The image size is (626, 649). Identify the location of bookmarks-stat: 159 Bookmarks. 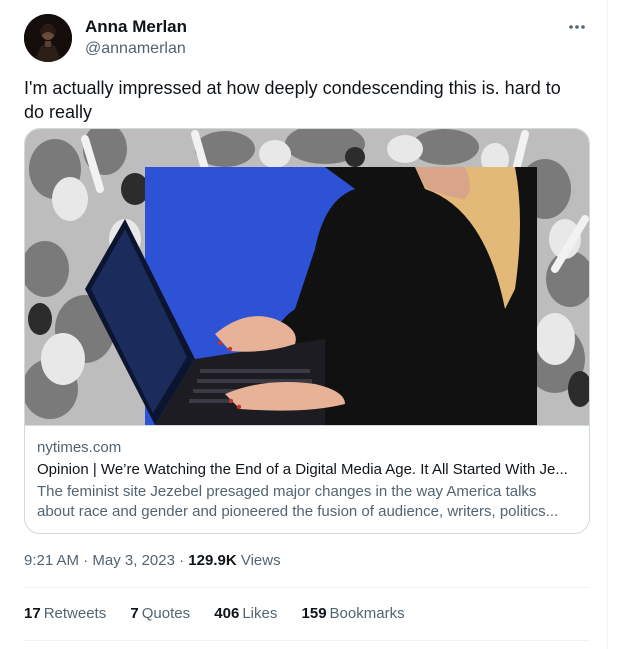
(353, 614).